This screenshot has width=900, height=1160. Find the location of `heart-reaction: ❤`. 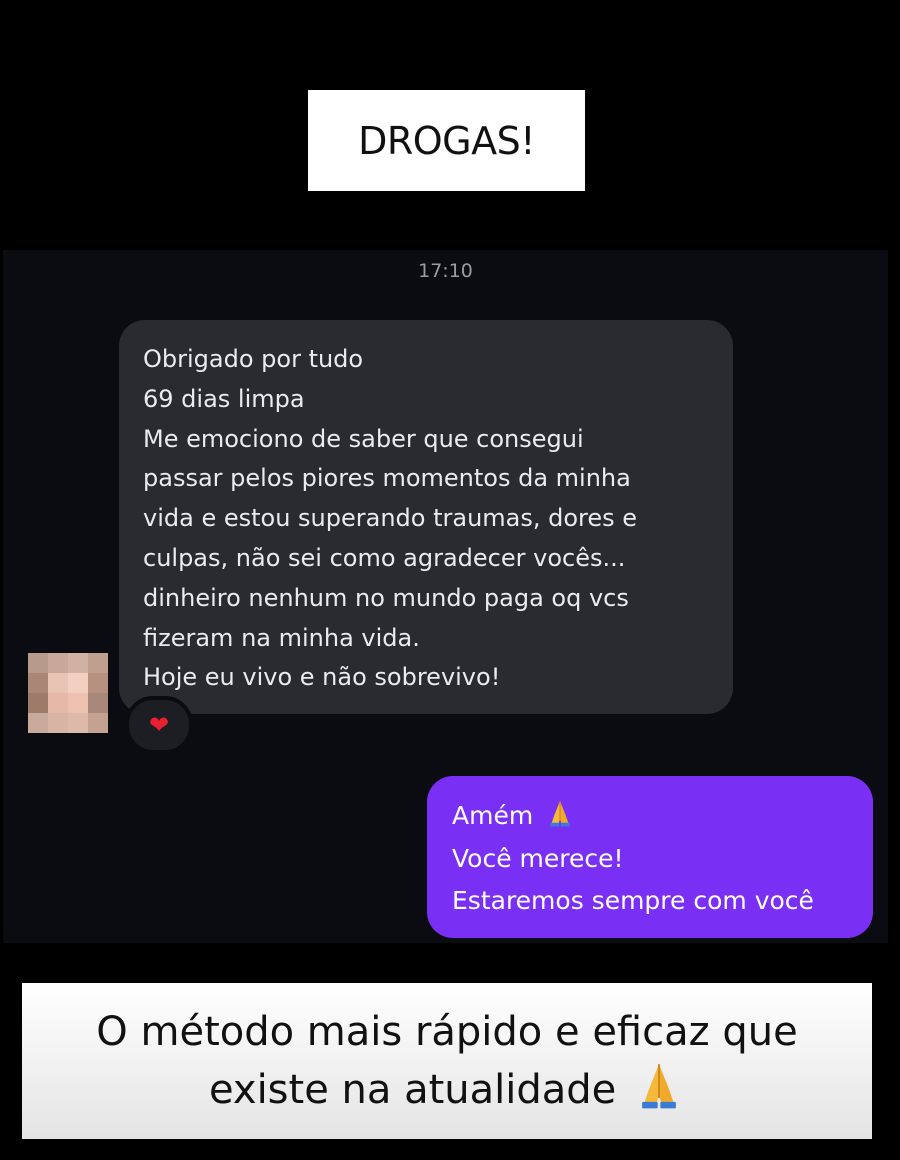

heart-reaction: ❤ is located at coordinates (159, 725).